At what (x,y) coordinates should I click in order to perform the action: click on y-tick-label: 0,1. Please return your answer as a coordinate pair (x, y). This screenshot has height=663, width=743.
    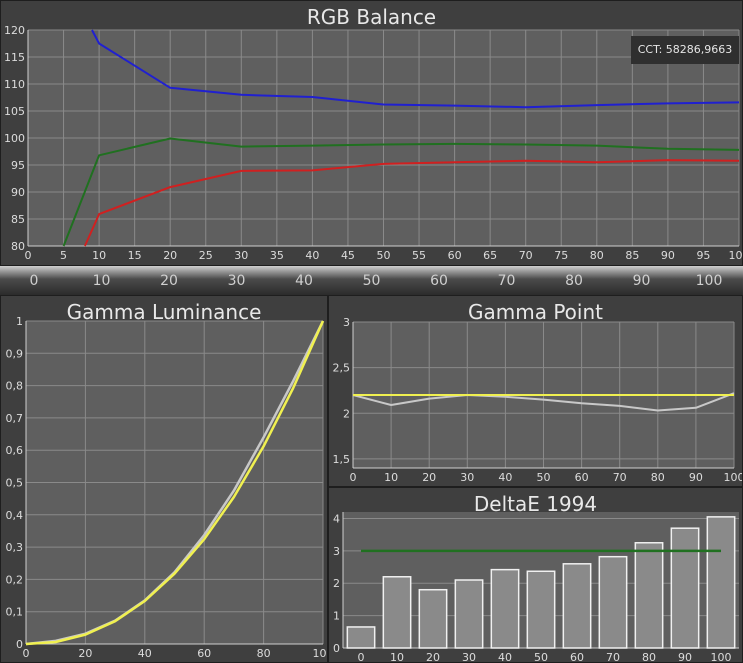
    Looking at the image, I should click on (15, 612).